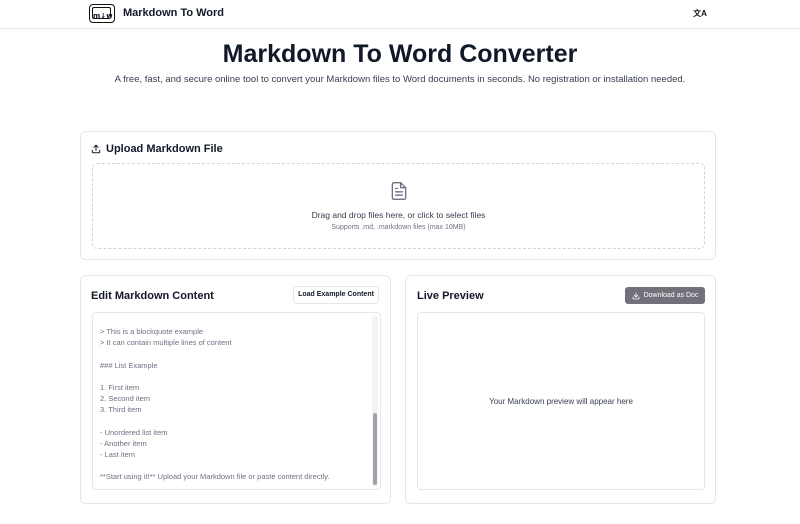 This screenshot has height=524, width=800. What do you see at coordinates (96, 149) in the screenshot?
I see `upload-icon` at bounding box center [96, 149].